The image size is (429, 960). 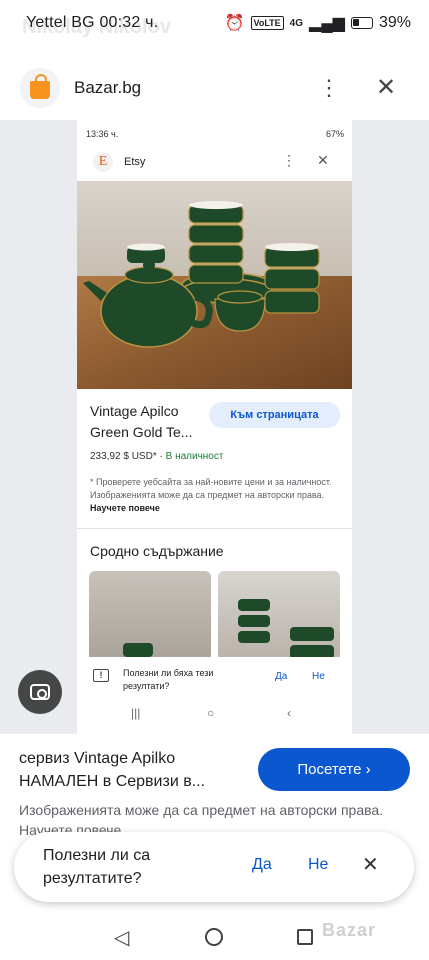 What do you see at coordinates (123, 456) in the screenshot?
I see `price: 233,92 $ USD*` at bounding box center [123, 456].